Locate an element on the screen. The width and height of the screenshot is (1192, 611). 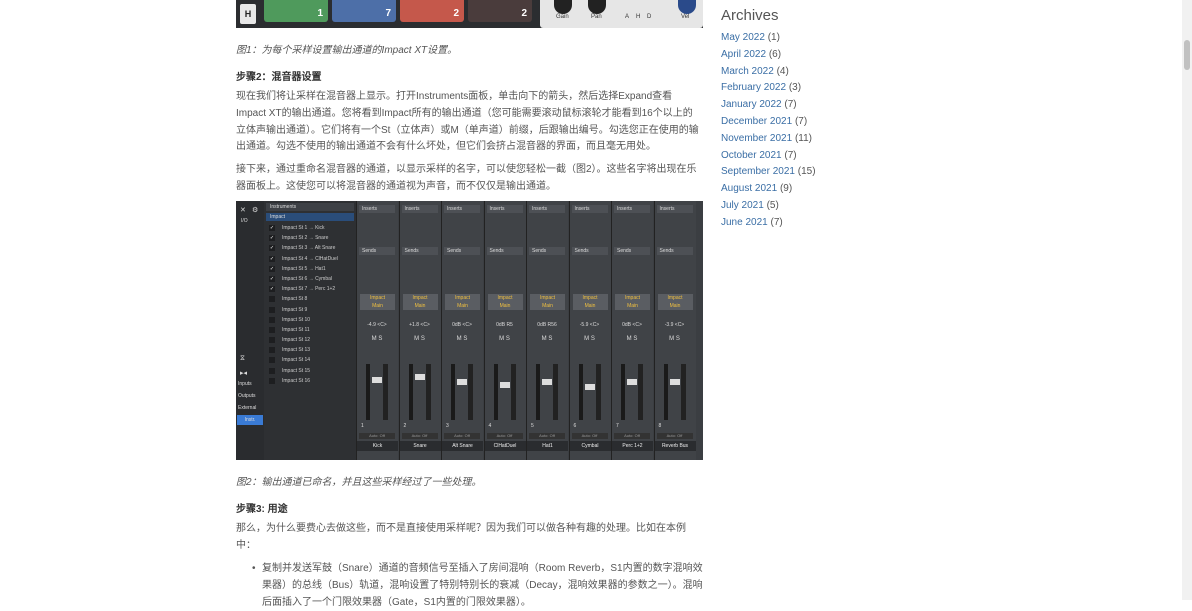
output-row: ✓ Impact St 5 → Hat1 is located at coordinates (310, 269).